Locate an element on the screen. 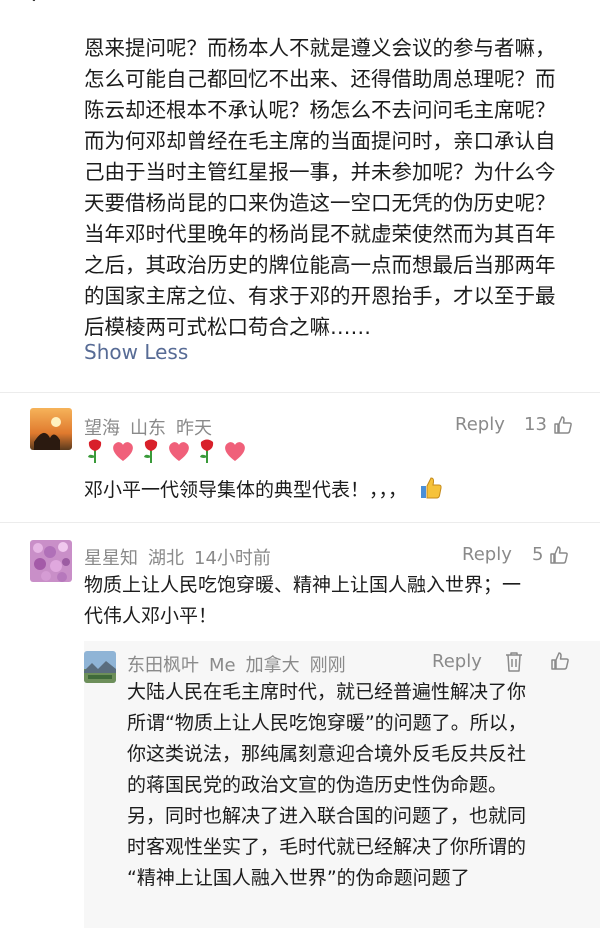  post-line: 之后，其政治历史的牌位能高一点而想最后当那两年 is located at coordinates (320, 265).